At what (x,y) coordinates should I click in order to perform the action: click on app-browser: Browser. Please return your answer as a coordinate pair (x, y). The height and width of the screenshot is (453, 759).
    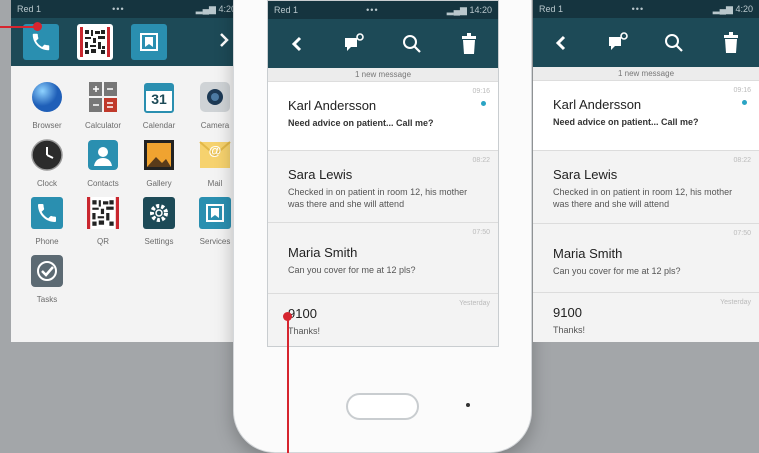
    Looking at the image, I should click on (47, 105).